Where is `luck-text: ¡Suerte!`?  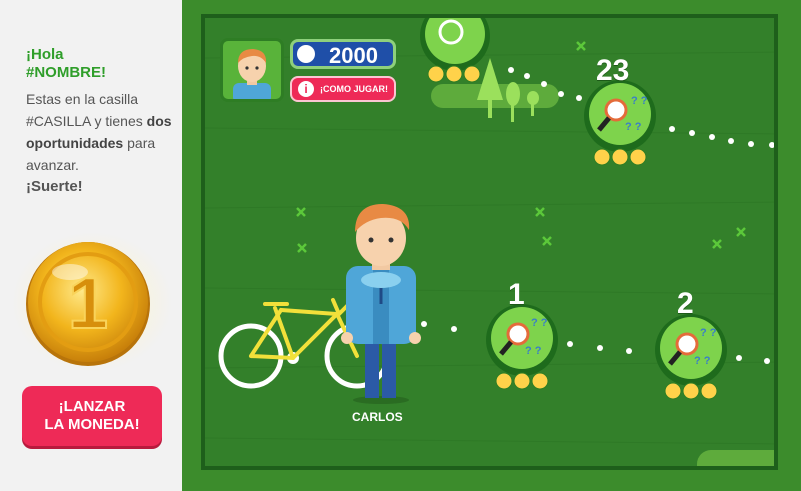 luck-text: ¡Suerte! is located at coordinates (54, 186).